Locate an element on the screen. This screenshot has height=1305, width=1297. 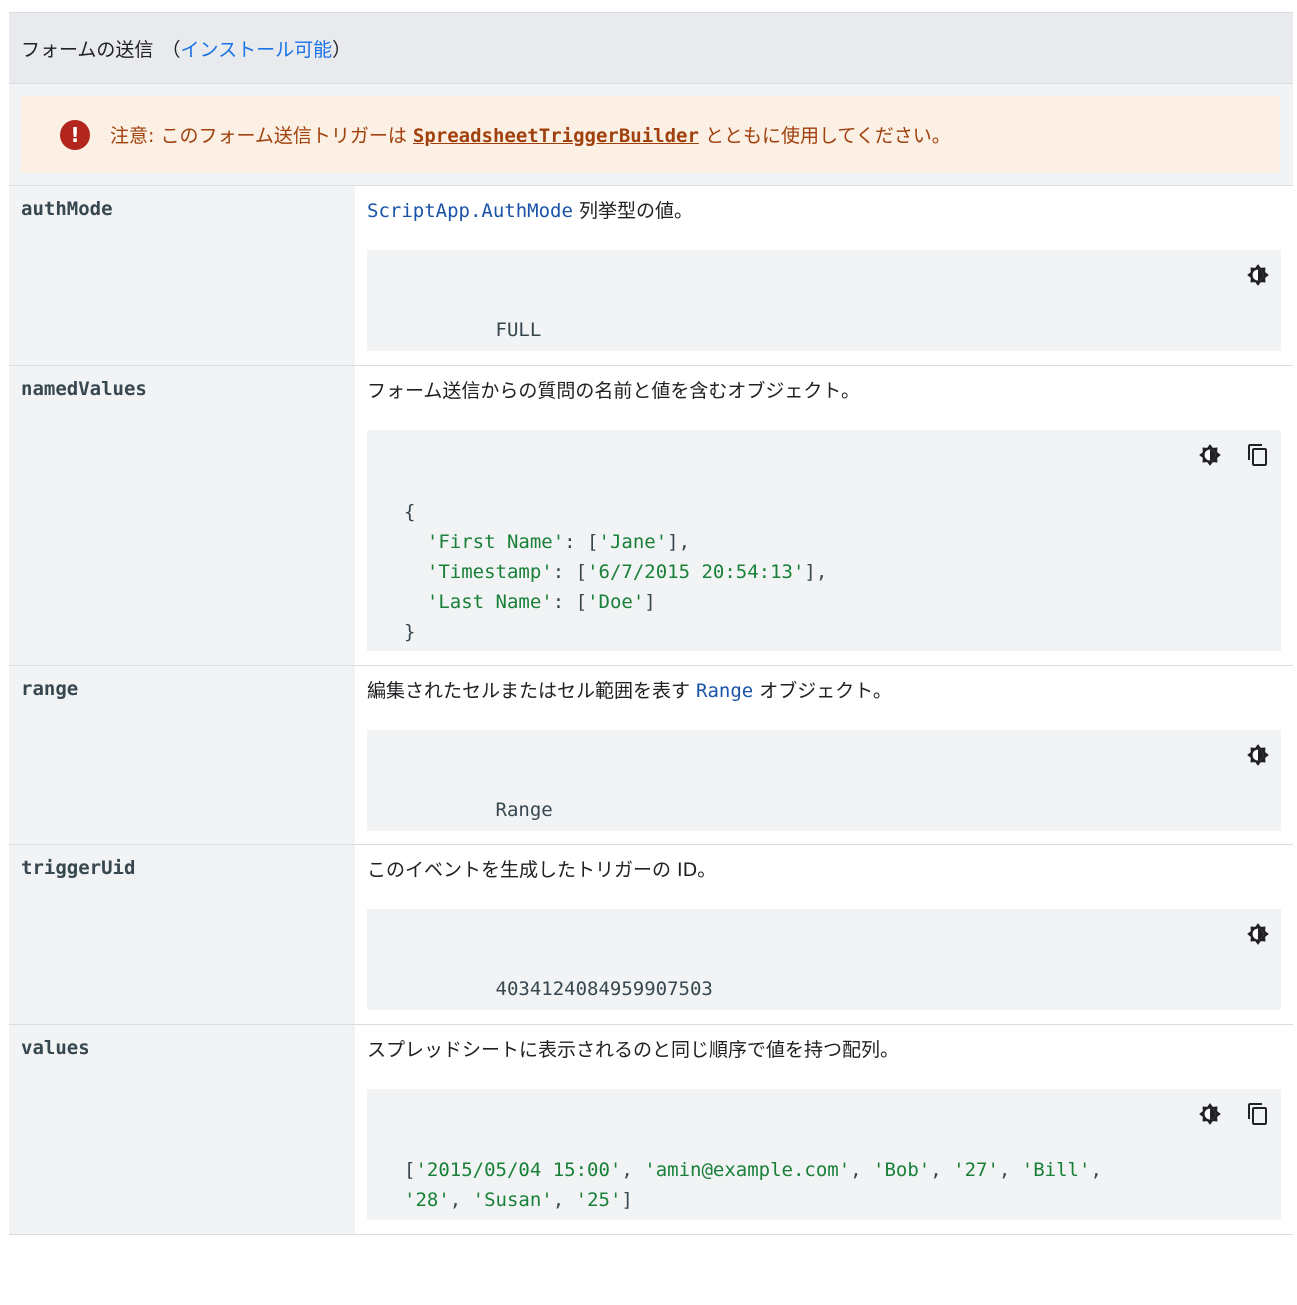
field-name: triggerUid is located at coordinates (182, 934).